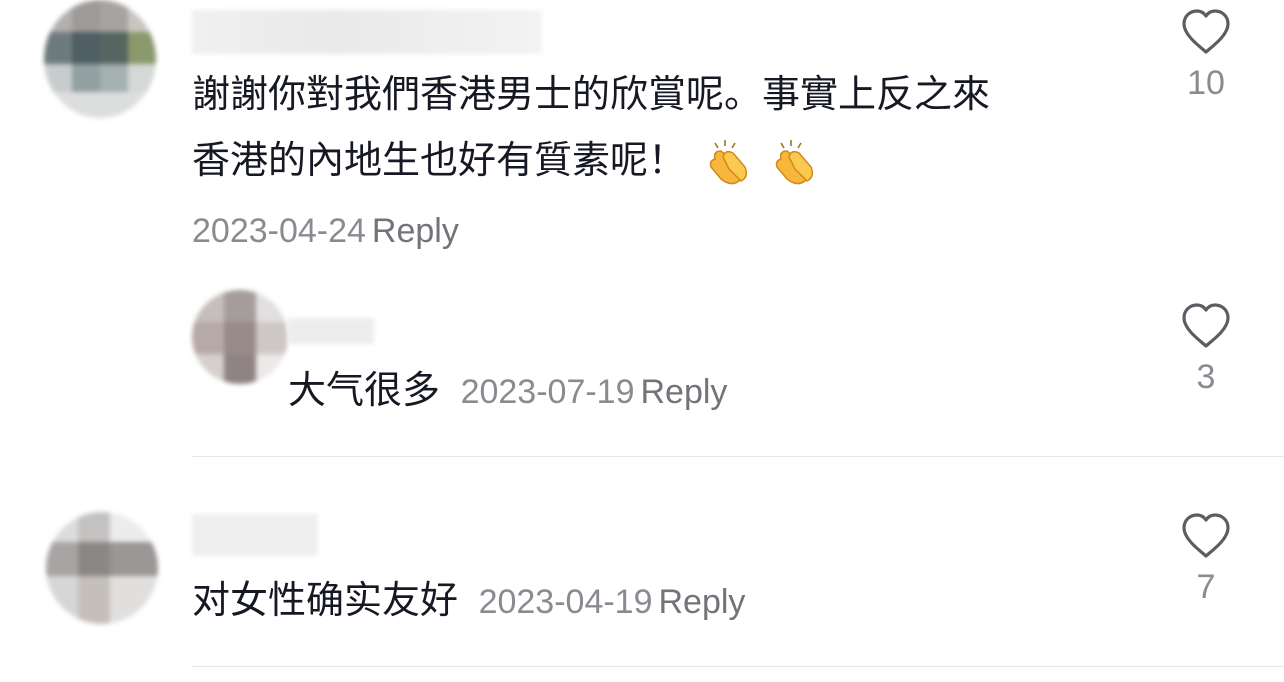  I want to click on like-count: 7, so click(1206, 587).